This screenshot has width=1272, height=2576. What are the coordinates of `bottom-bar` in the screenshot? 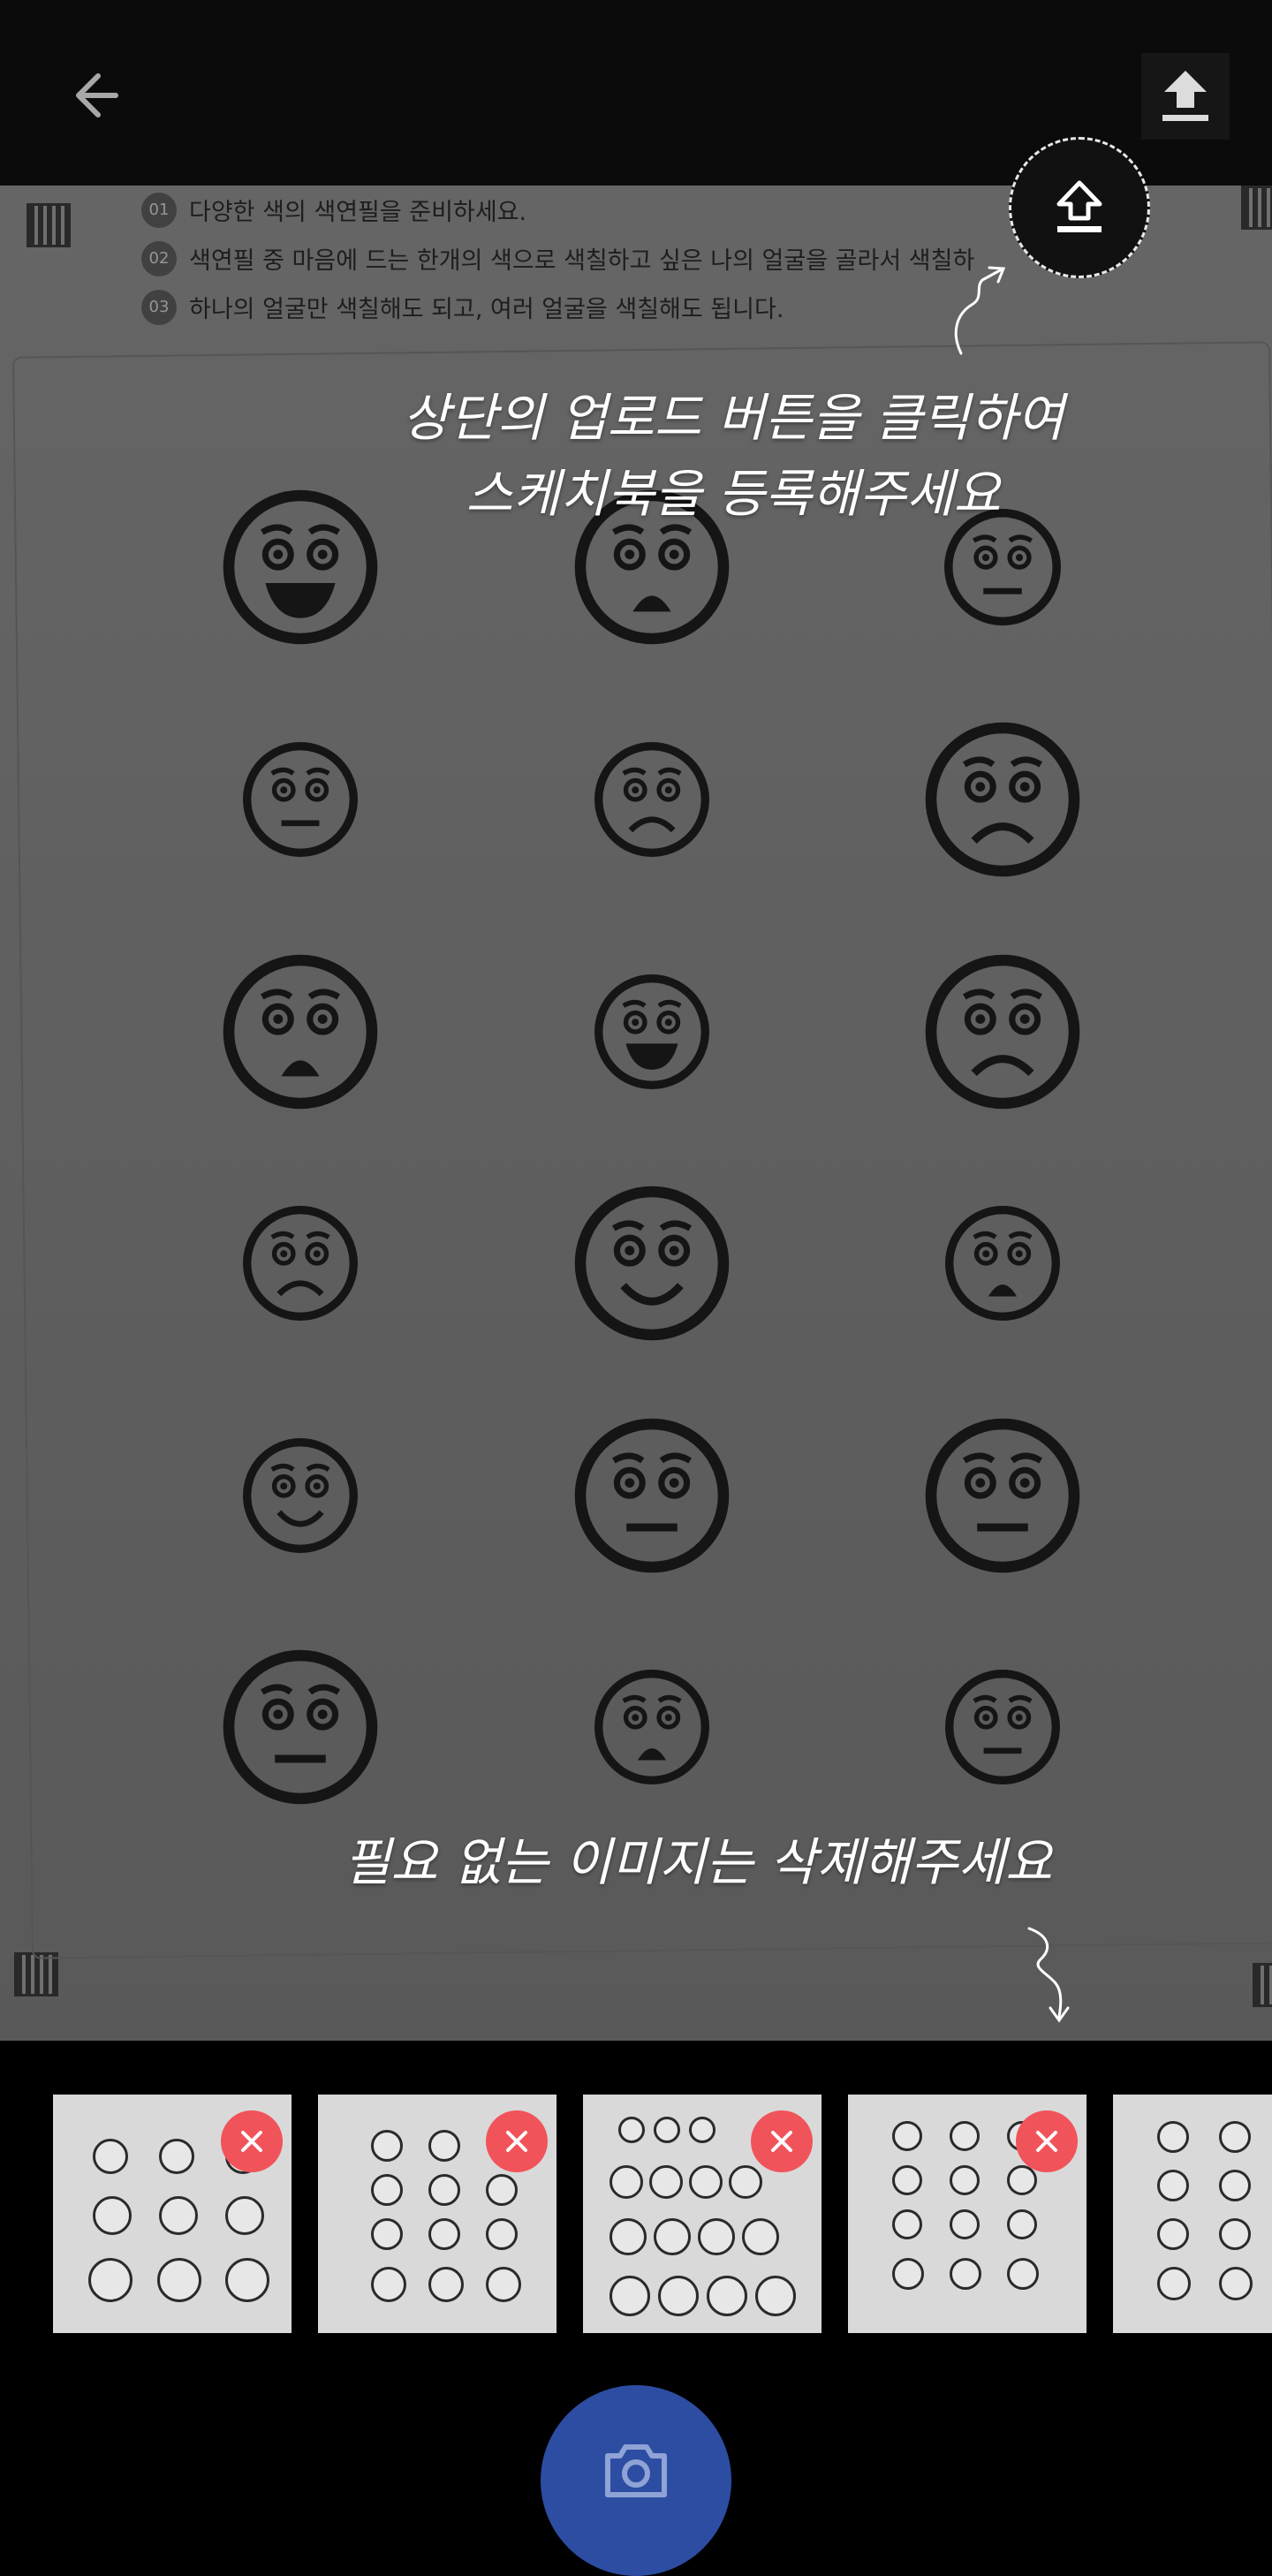 It's located at (636, 2463).